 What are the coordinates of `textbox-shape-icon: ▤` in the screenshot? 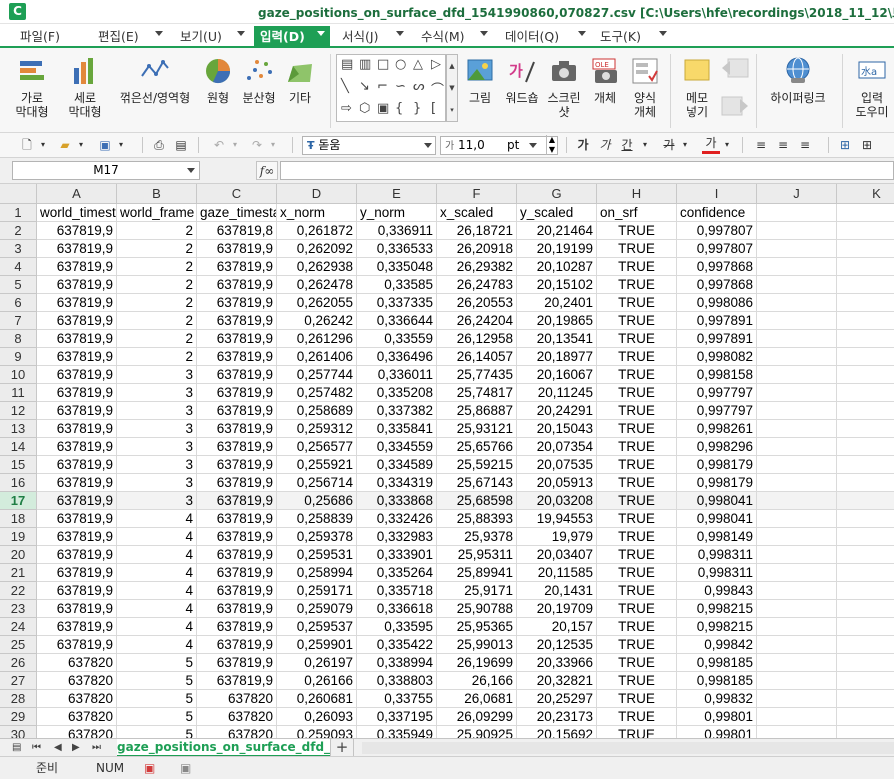 It's located at (347, 64).